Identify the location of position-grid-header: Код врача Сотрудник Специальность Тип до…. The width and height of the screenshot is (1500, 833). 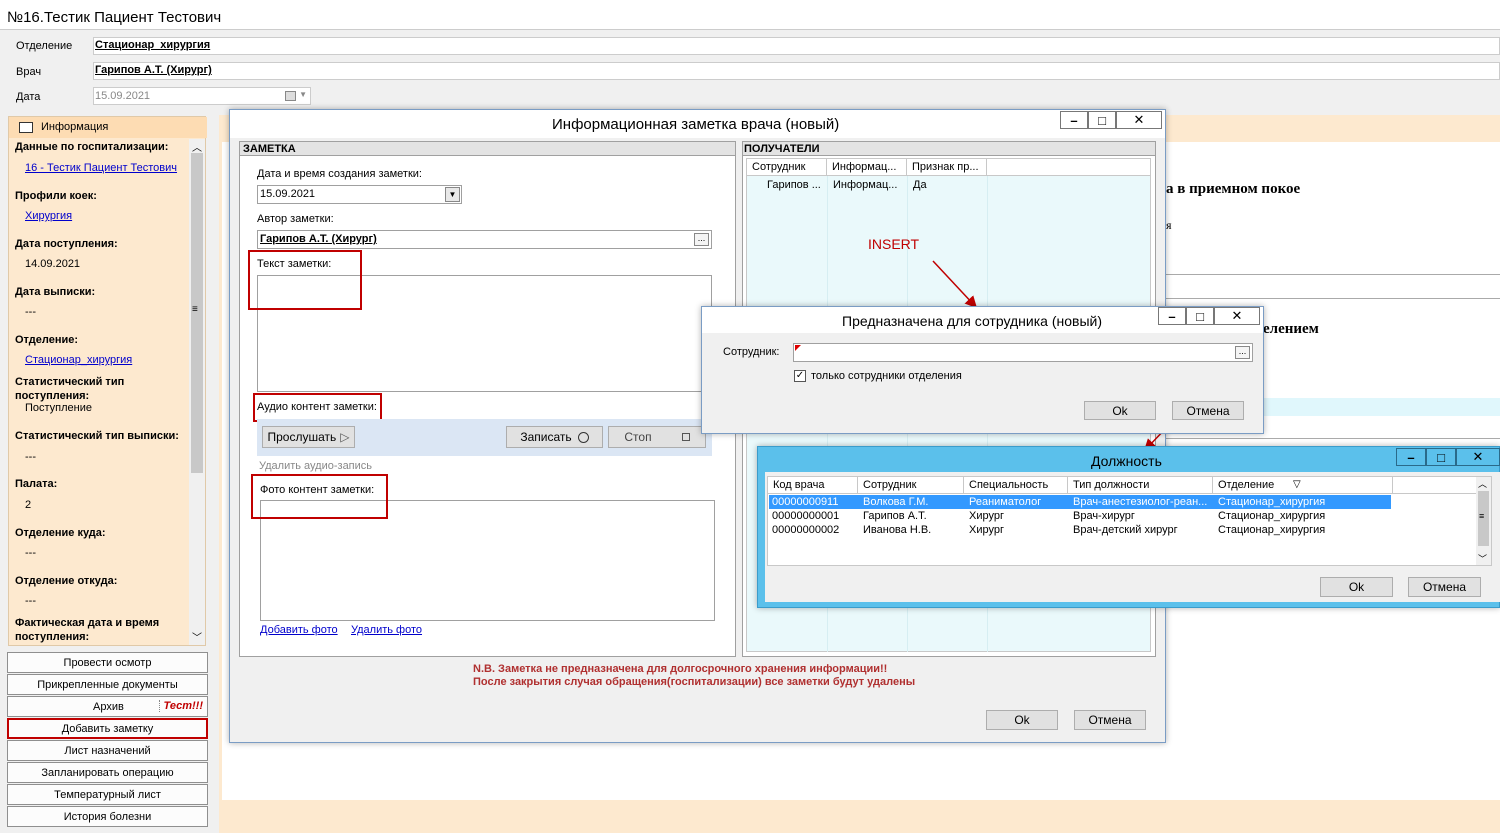
(1122, 485).